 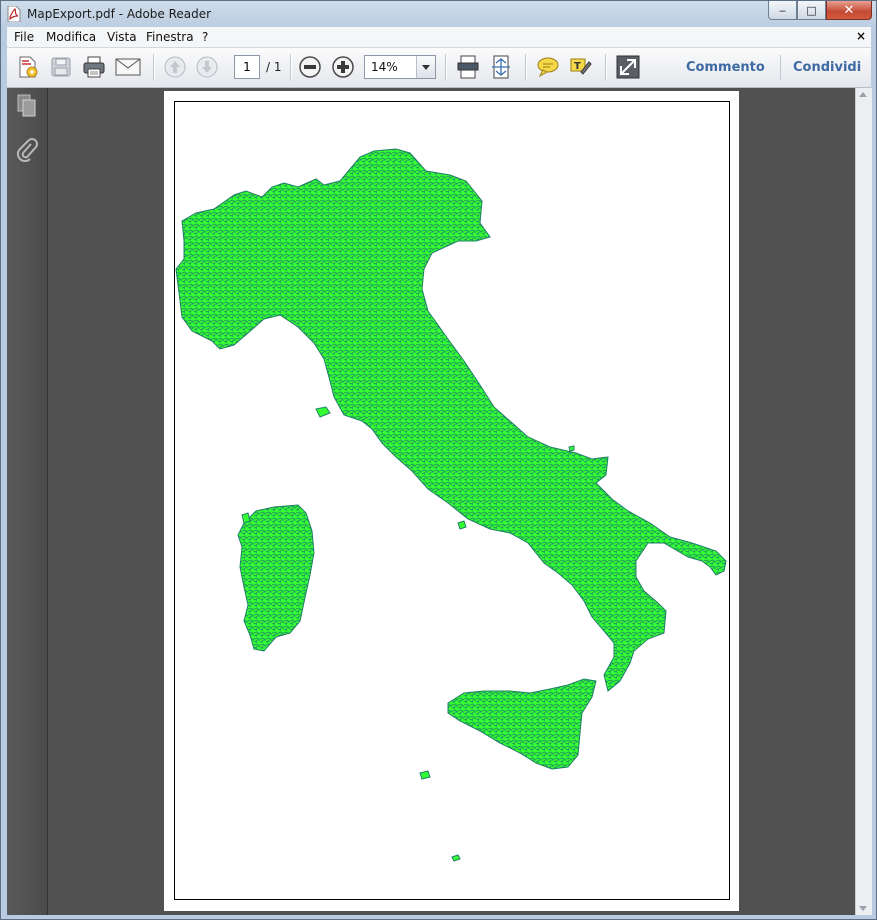 I want to click on fit-page-button, so click(x=468, y=67).